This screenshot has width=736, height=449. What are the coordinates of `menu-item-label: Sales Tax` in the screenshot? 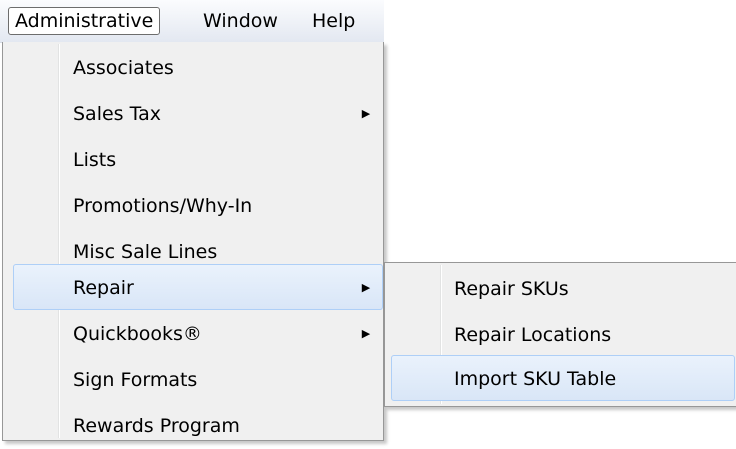 It's located at (117, 114).